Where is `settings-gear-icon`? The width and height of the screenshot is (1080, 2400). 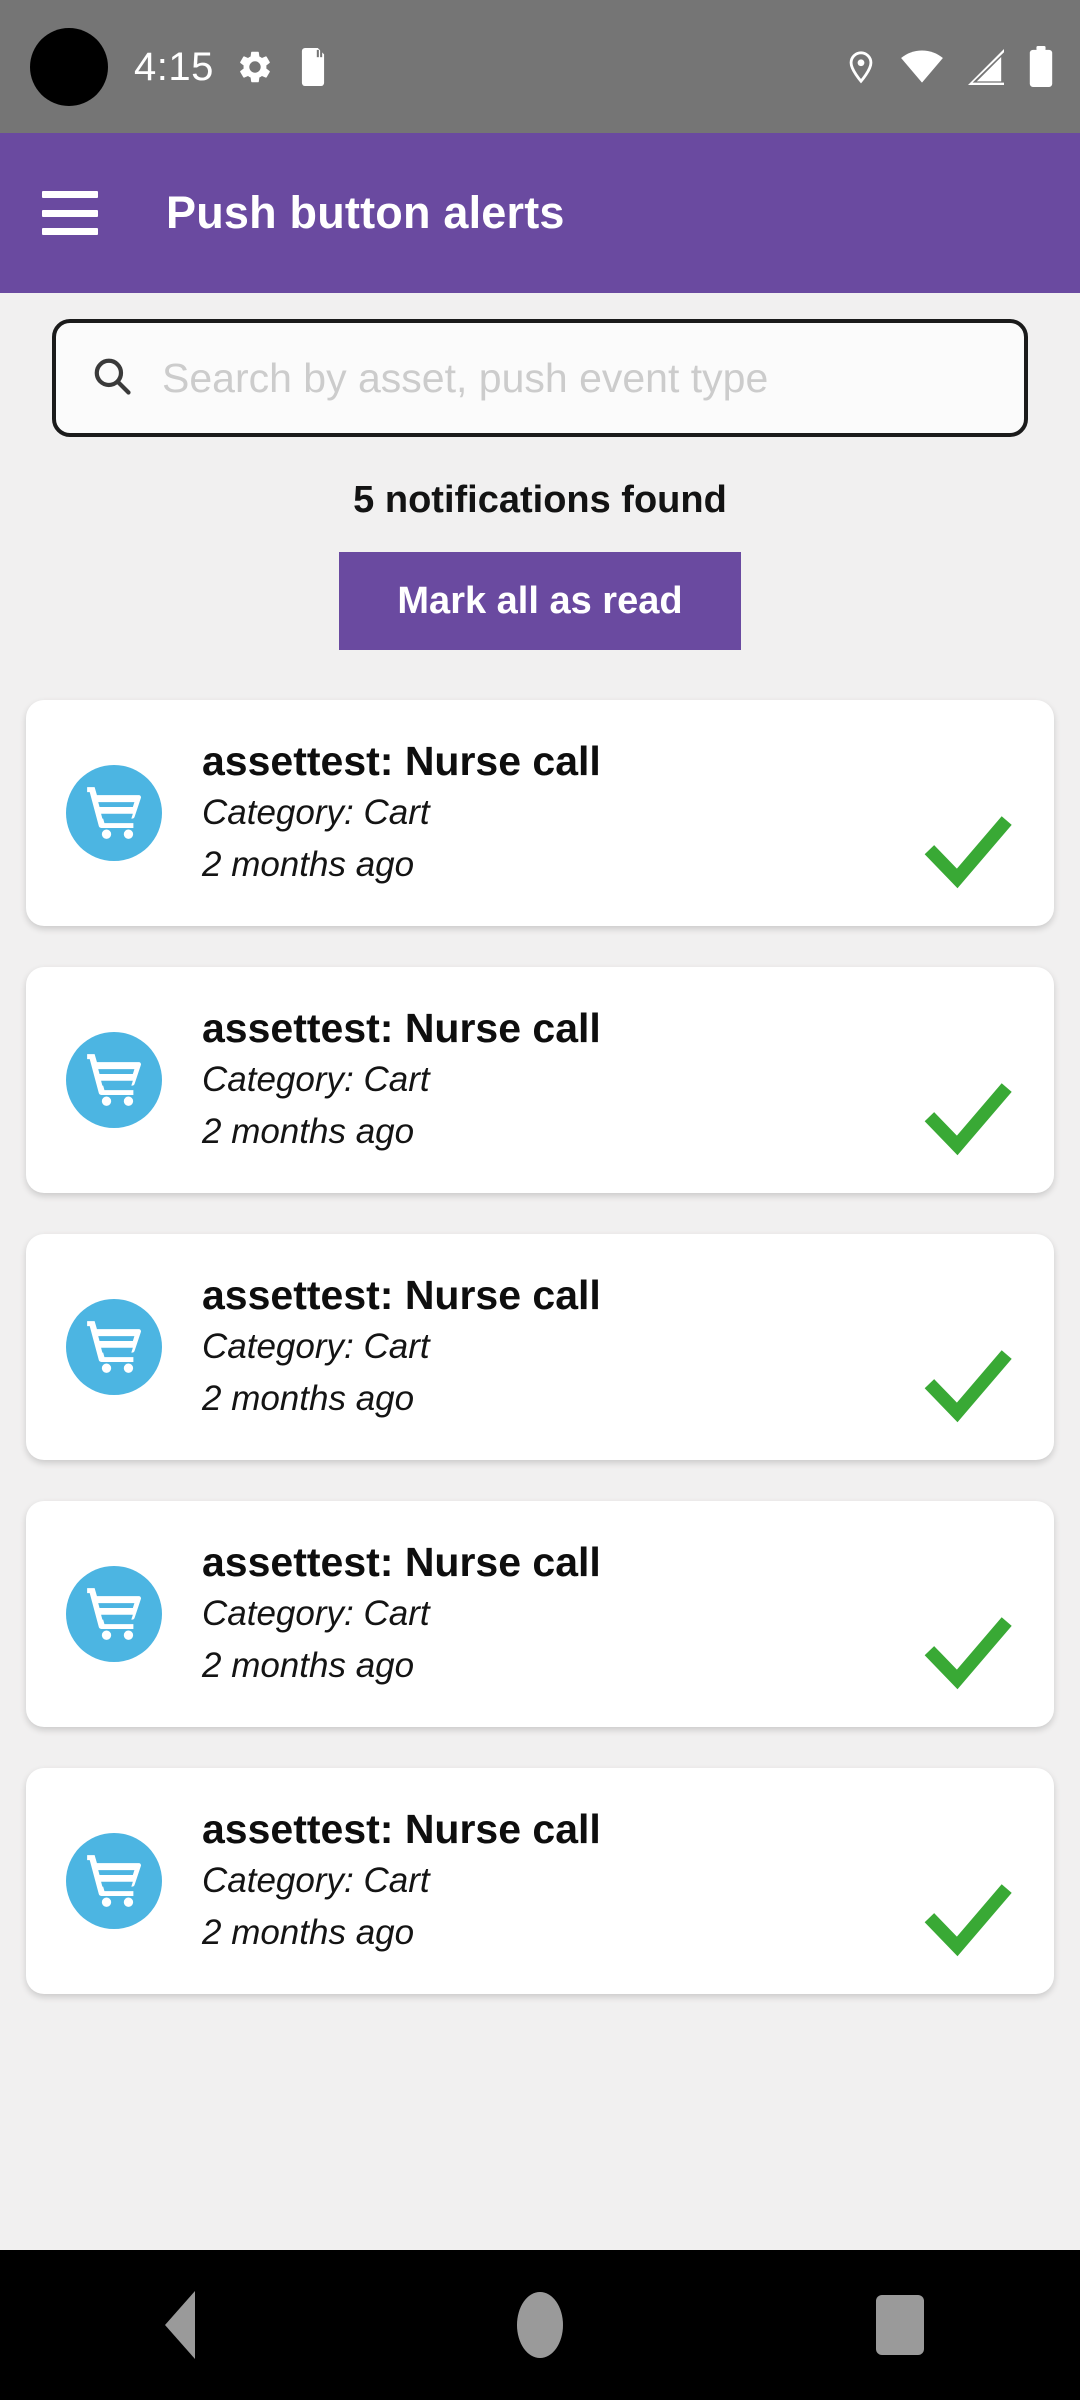
settings-gear-icon is located at coordinates (255, 67).